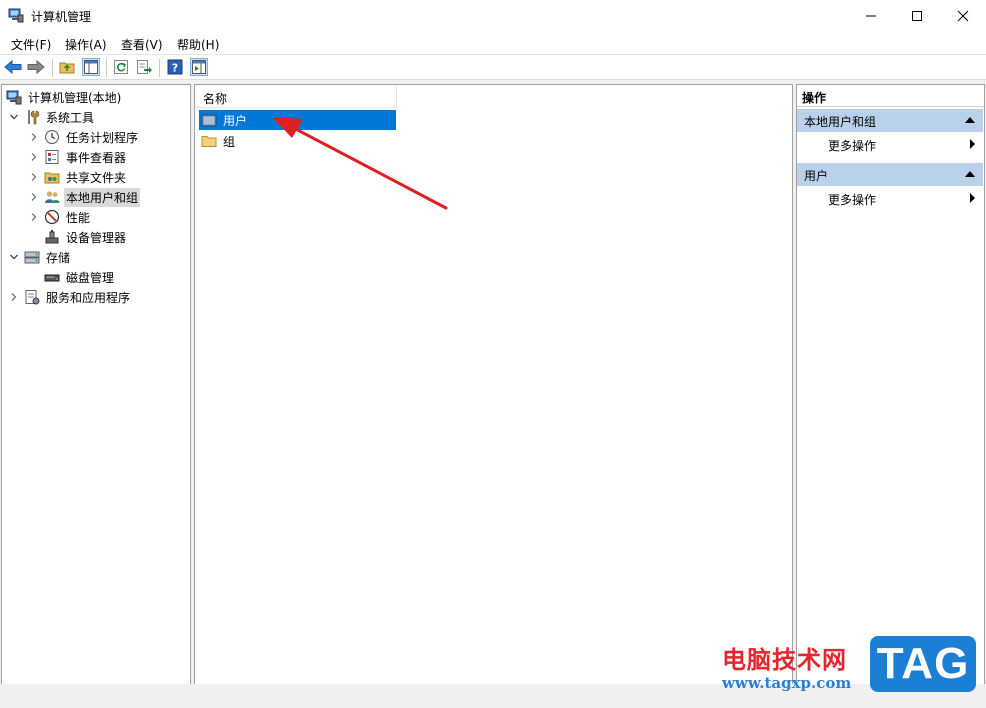 This screenshot has height=708, width=986. I want to click on watermark: 电脑技术网 www.tagxp.com TAG, so click(852, 669).